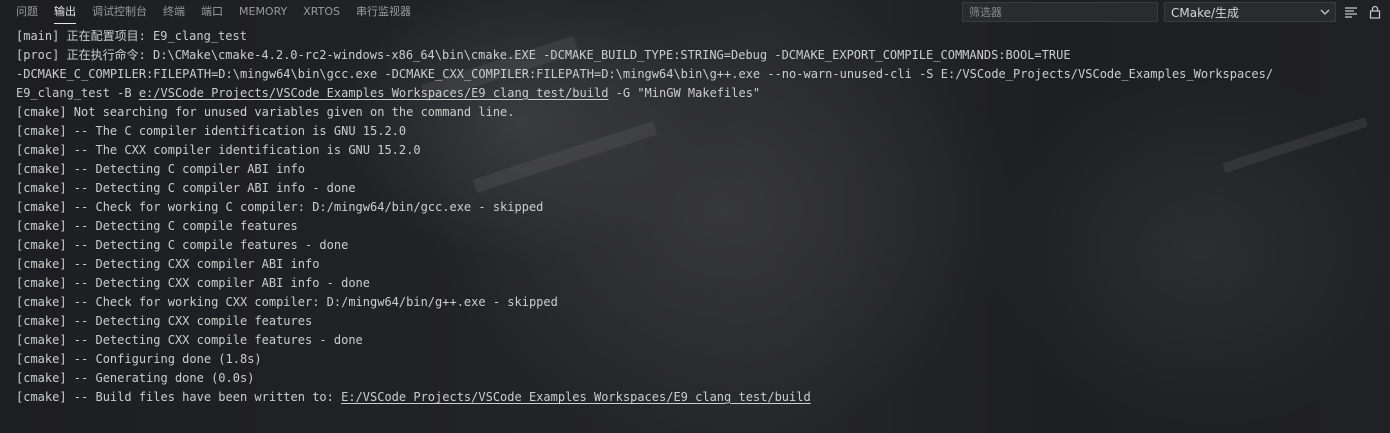  Describe the element at coordinates (135, 378) in the screenshot. I see `output-line: [cmake] -- Generating done (0.0s)` at that location.